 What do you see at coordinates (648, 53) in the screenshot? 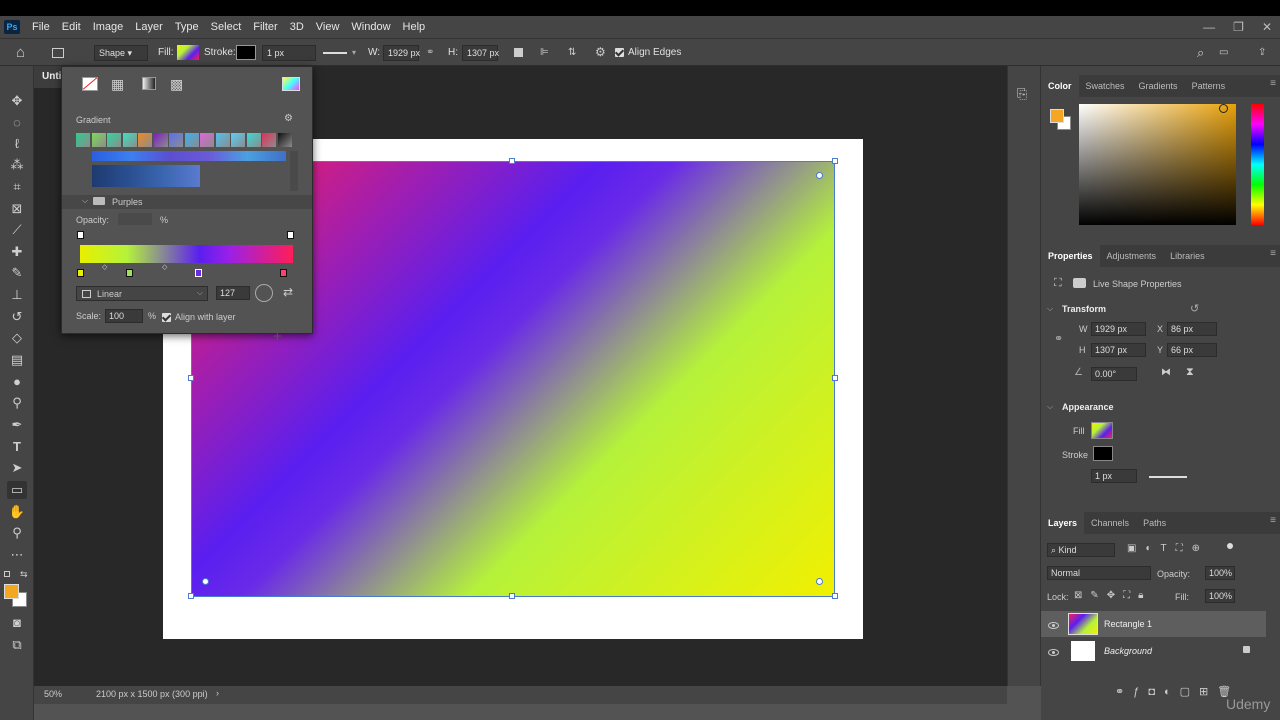
I see `align-edges-checkbox: Align Edges` at bounding box center [648, 53].